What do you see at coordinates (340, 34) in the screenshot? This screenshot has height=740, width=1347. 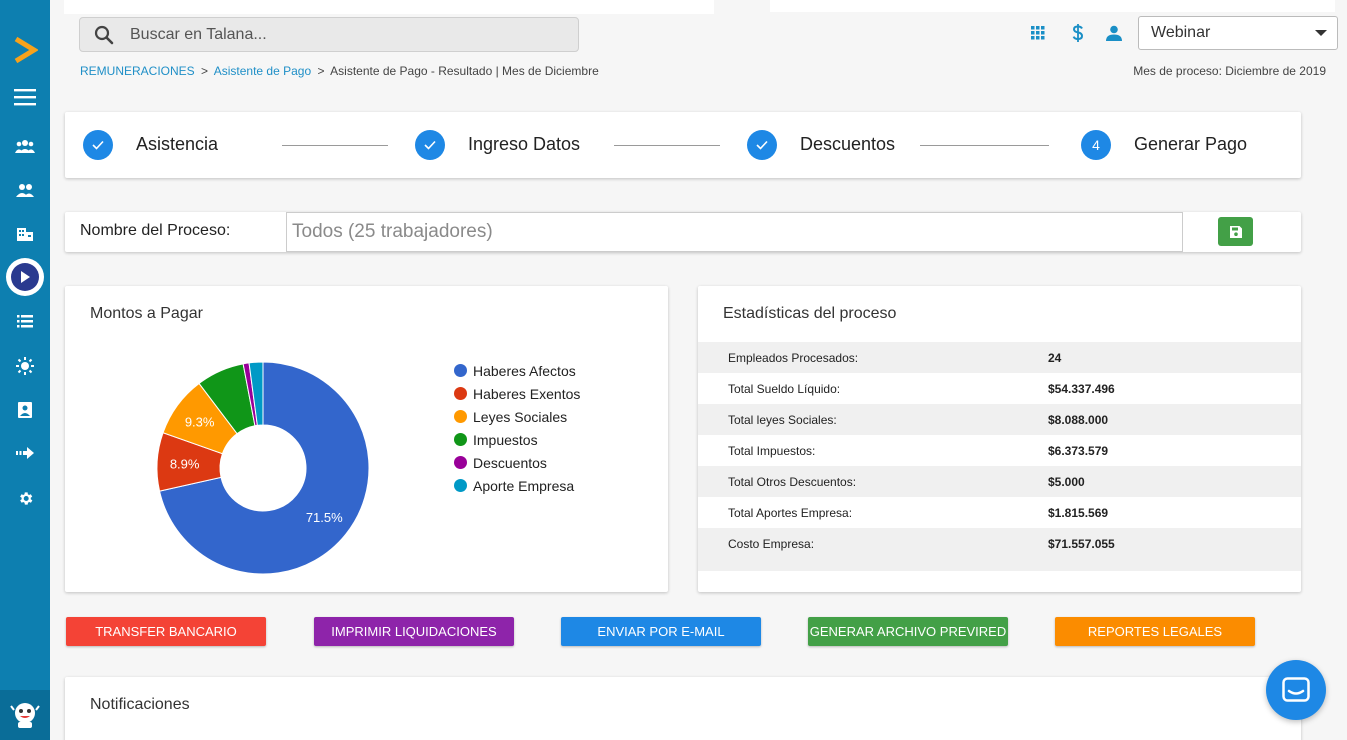 I see `search-input` at bounding box center [340, 34].